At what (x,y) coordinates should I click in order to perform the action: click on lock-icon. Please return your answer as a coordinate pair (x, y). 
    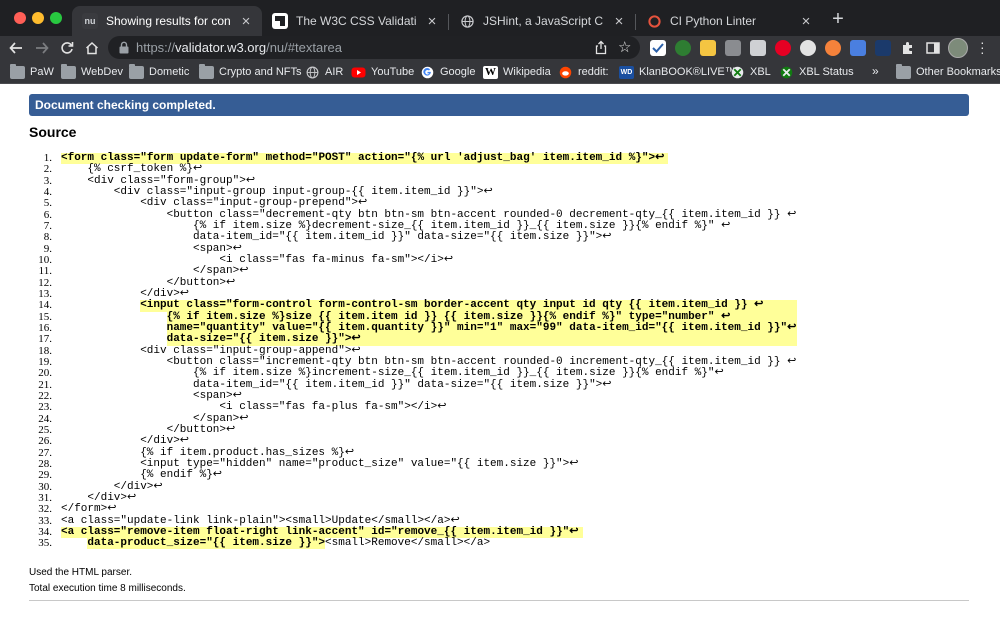
    Looking at the image, I should click on (124, 47).